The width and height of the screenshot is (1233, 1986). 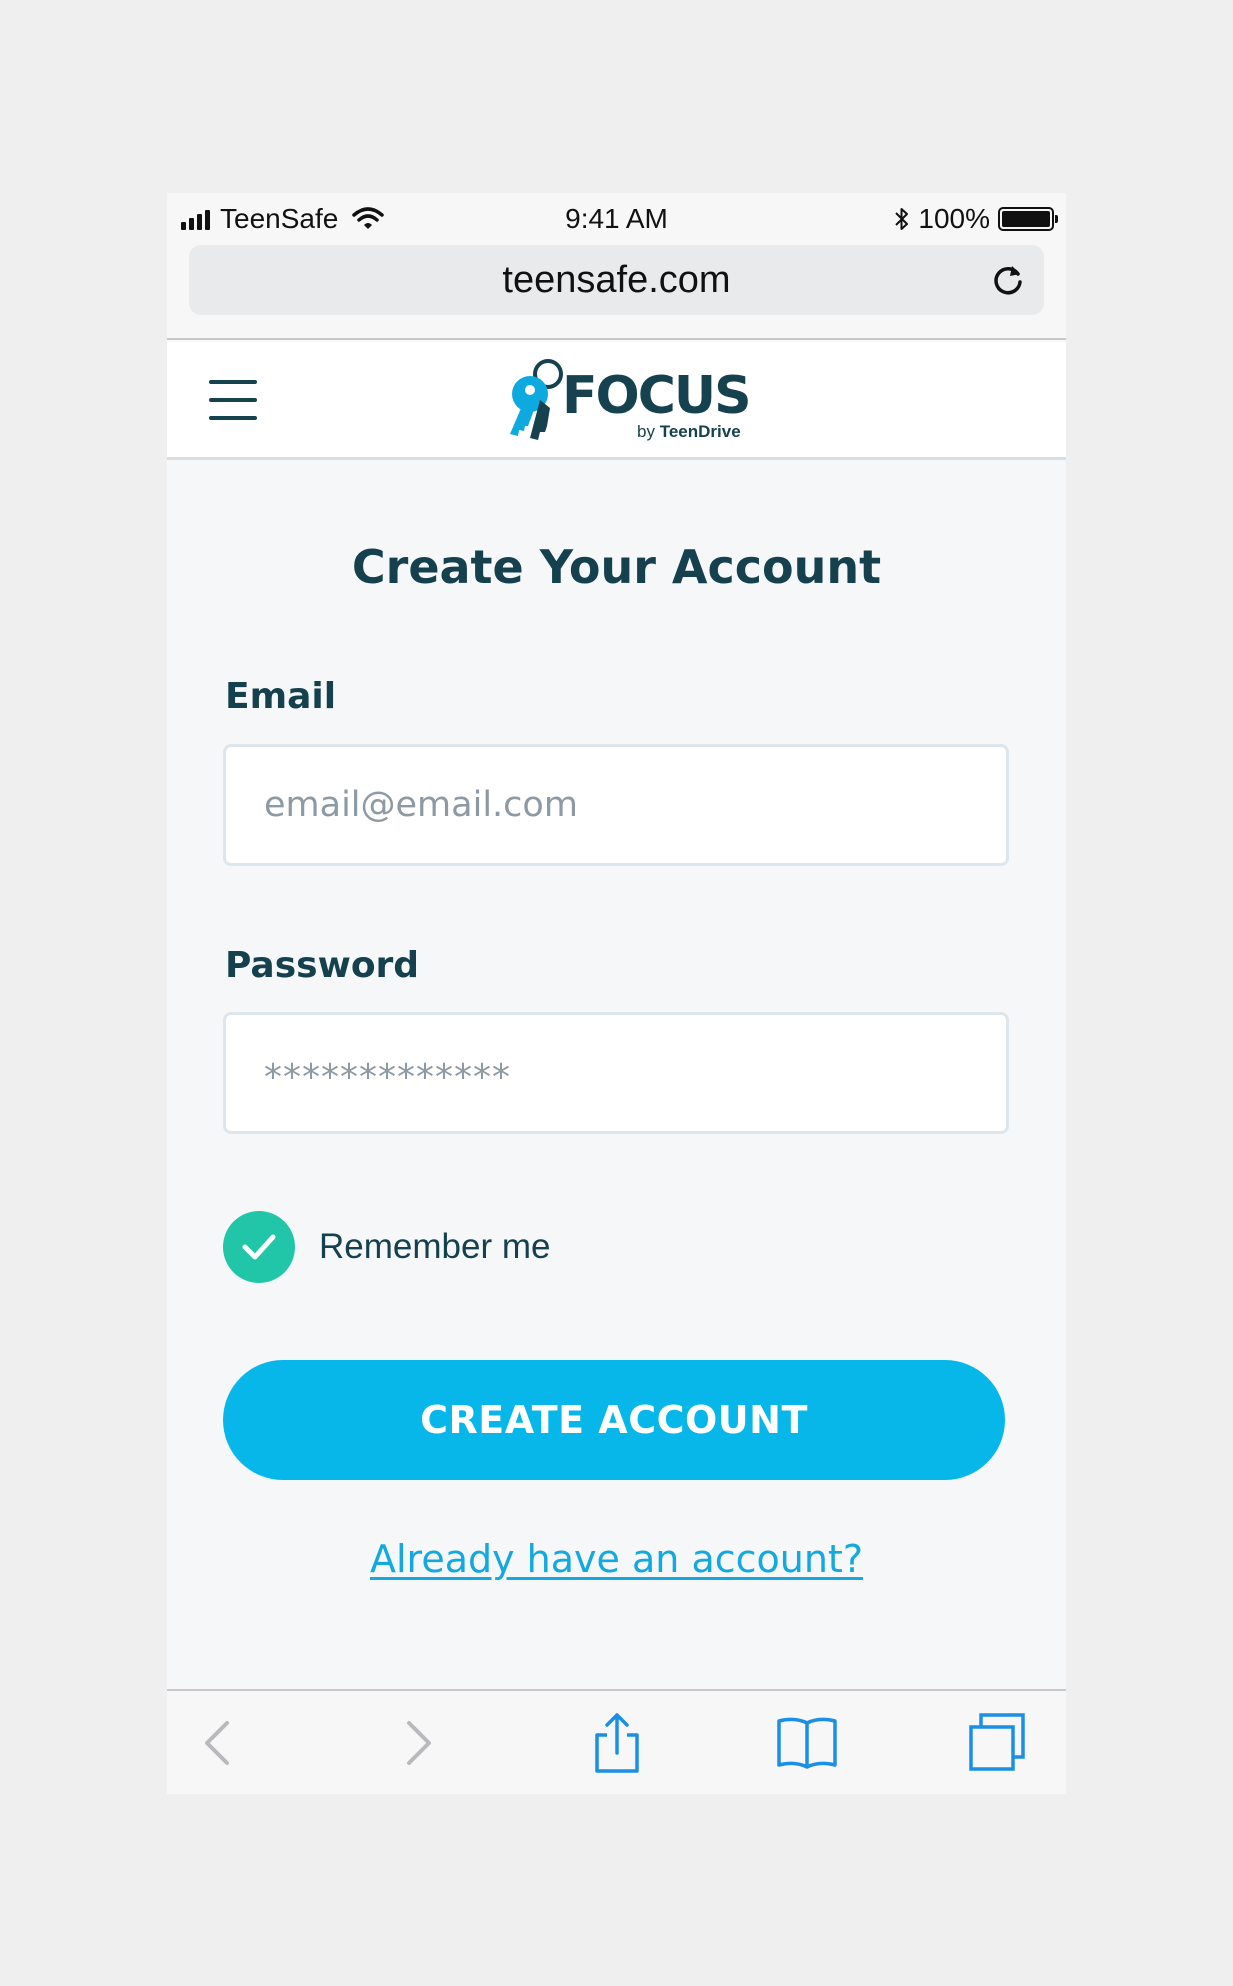 I want to click on status-right: 100%, so click(x=976, y=219).